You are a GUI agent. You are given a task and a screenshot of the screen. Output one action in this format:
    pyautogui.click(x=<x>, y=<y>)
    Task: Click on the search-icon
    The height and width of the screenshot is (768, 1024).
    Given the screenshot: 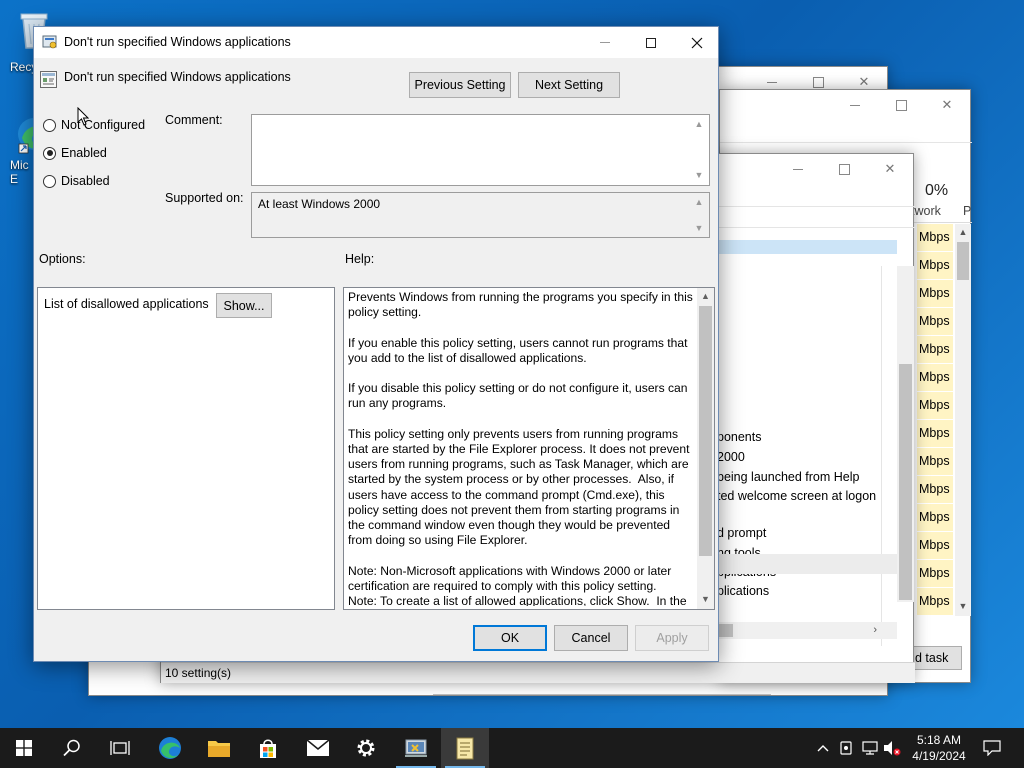 What is the action you would take?
    pyautogui.click(x=71, y=748)
    